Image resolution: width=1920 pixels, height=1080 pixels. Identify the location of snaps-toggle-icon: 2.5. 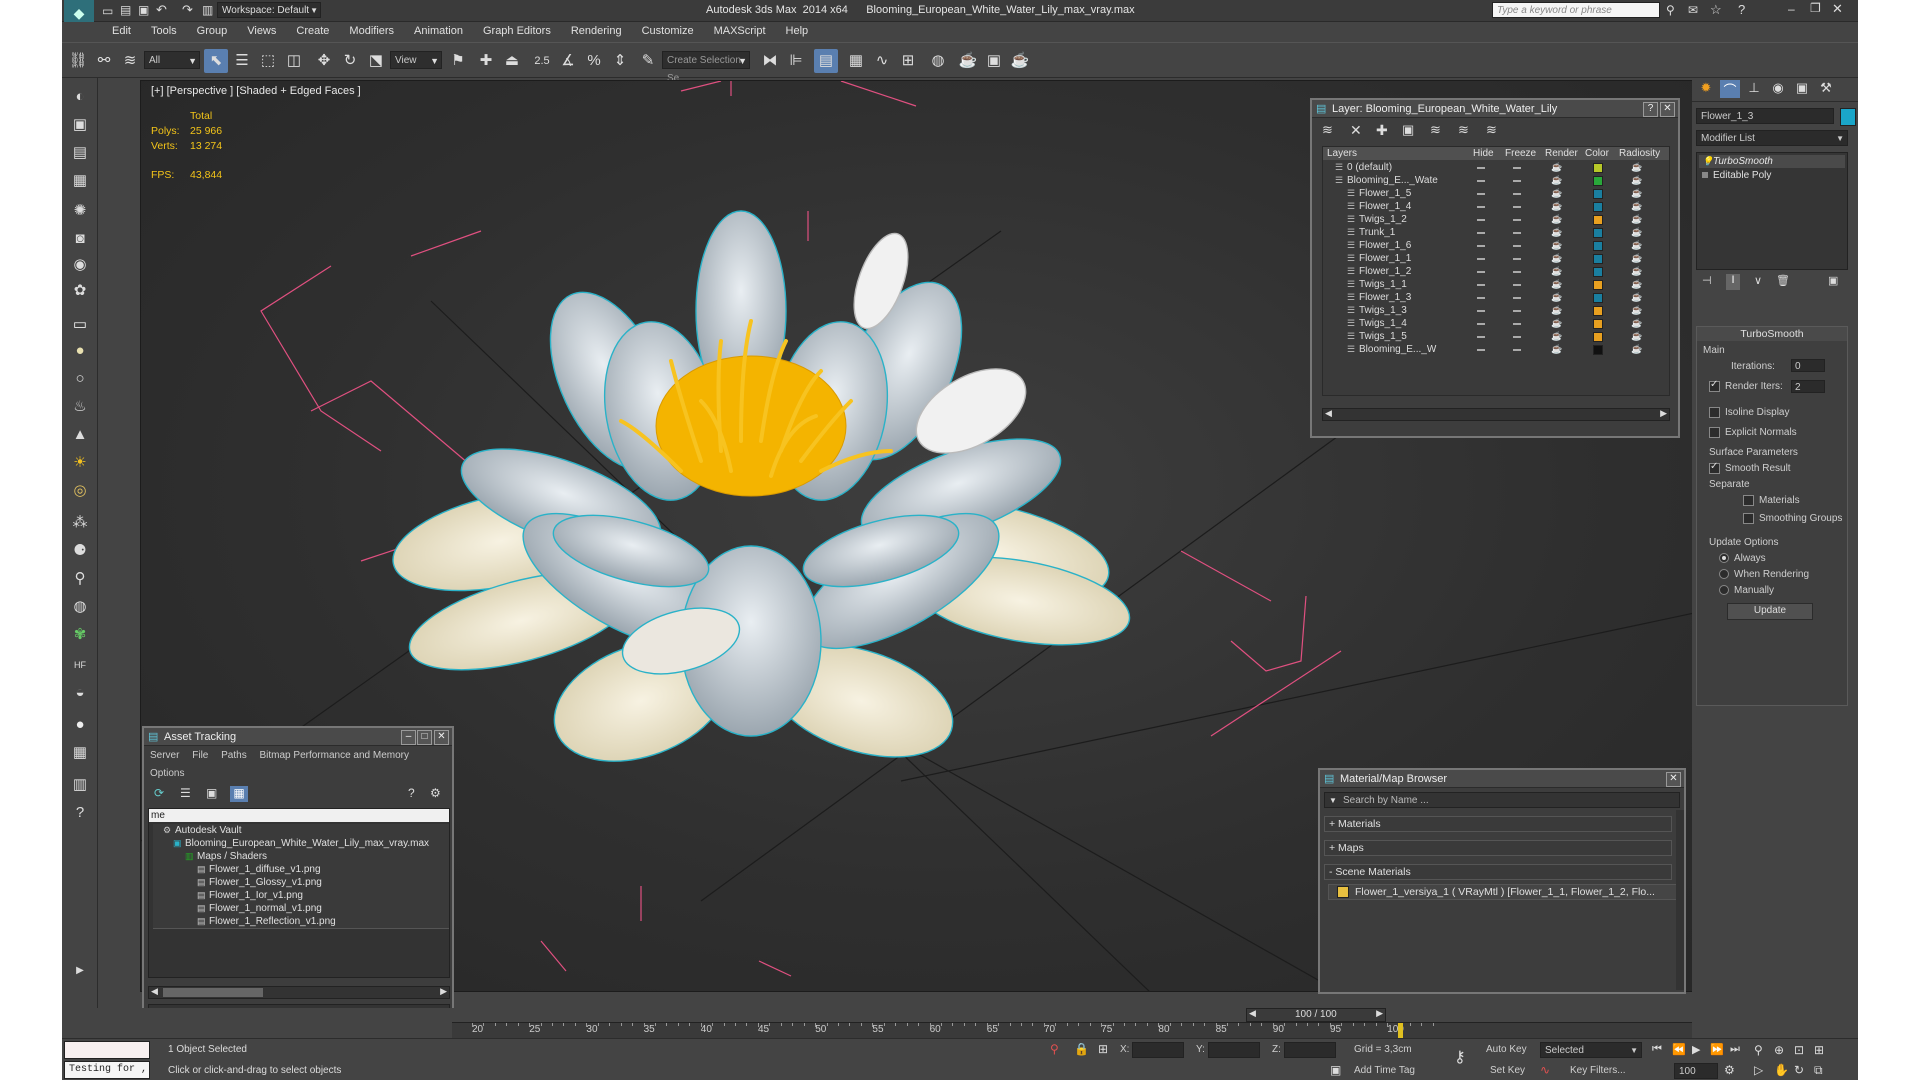
(542, 61).